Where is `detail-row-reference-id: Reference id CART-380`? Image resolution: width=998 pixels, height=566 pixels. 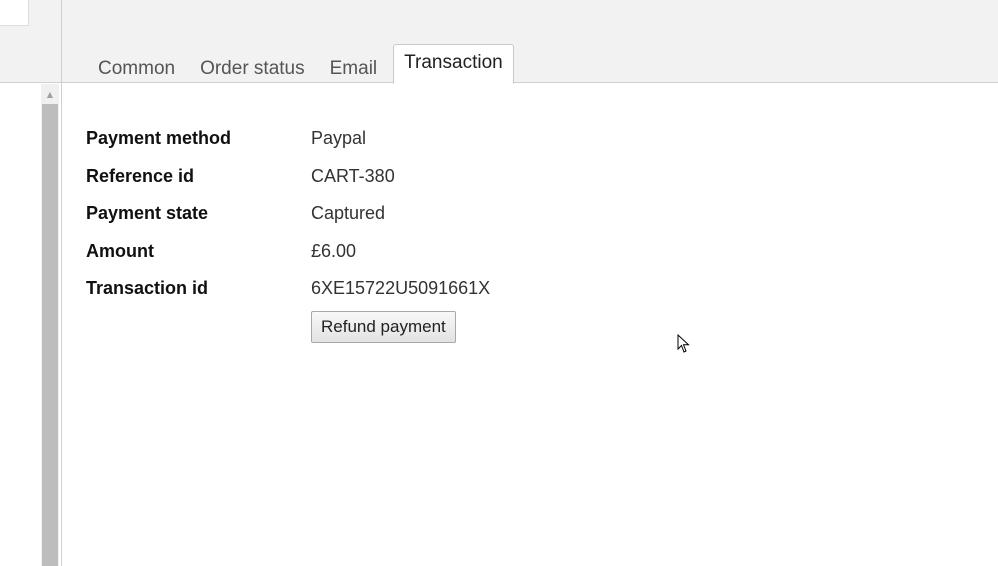 detail-row-reference-id: Reference id CART-380 is located at coordinates (288, 177).